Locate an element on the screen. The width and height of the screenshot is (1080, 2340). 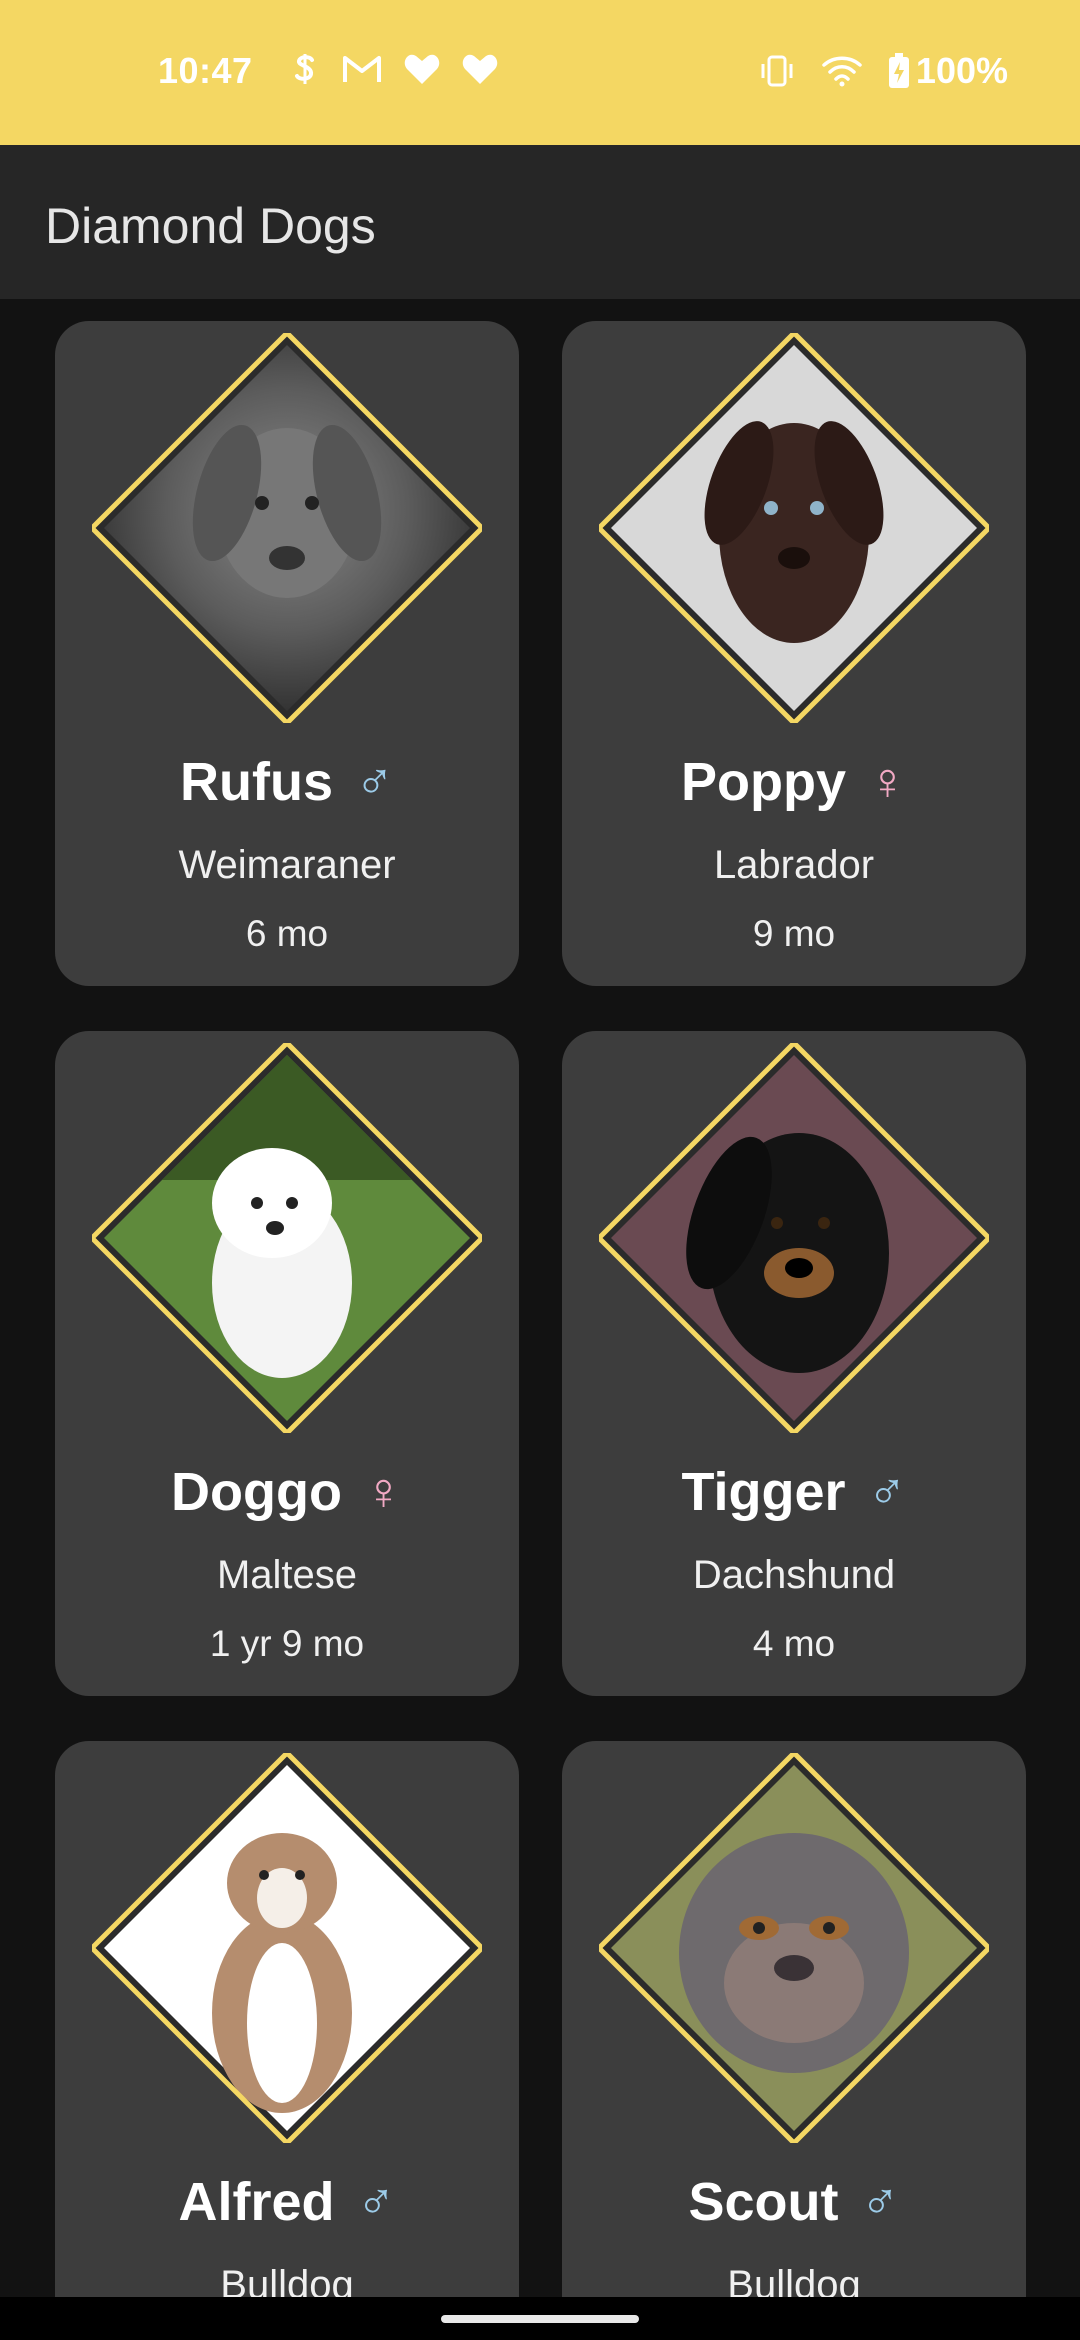
app-bar: Diamond Dogs is located at coordinates (540, 222).